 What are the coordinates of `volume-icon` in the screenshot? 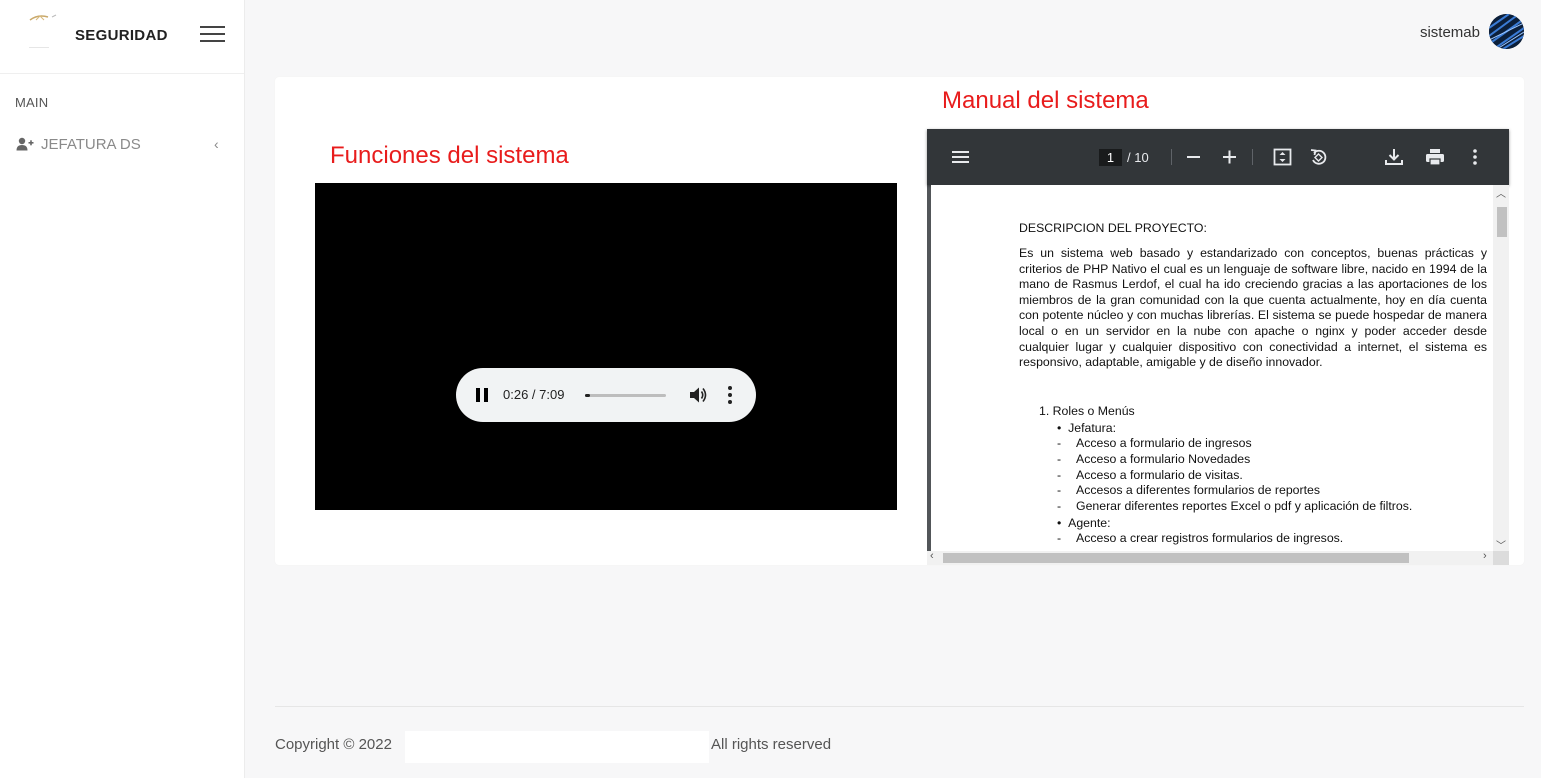 It's located at (698, 395).